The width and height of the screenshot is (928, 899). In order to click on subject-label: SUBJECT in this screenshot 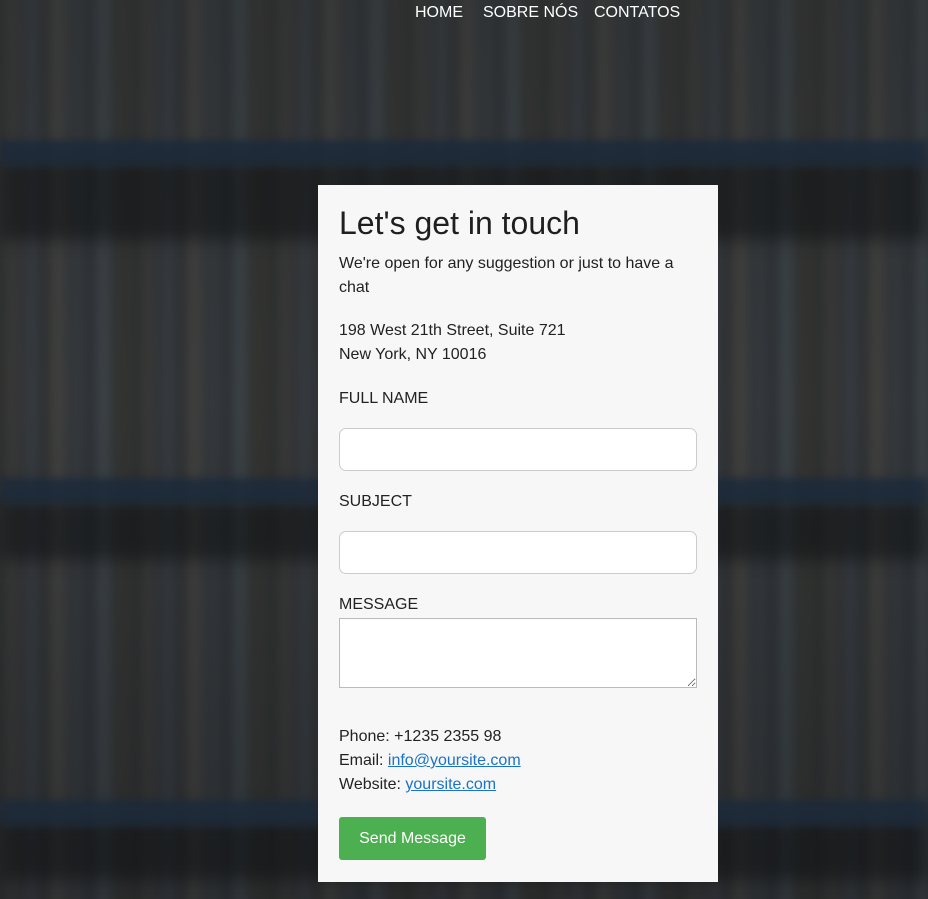, I will do `click(375, 501)`.